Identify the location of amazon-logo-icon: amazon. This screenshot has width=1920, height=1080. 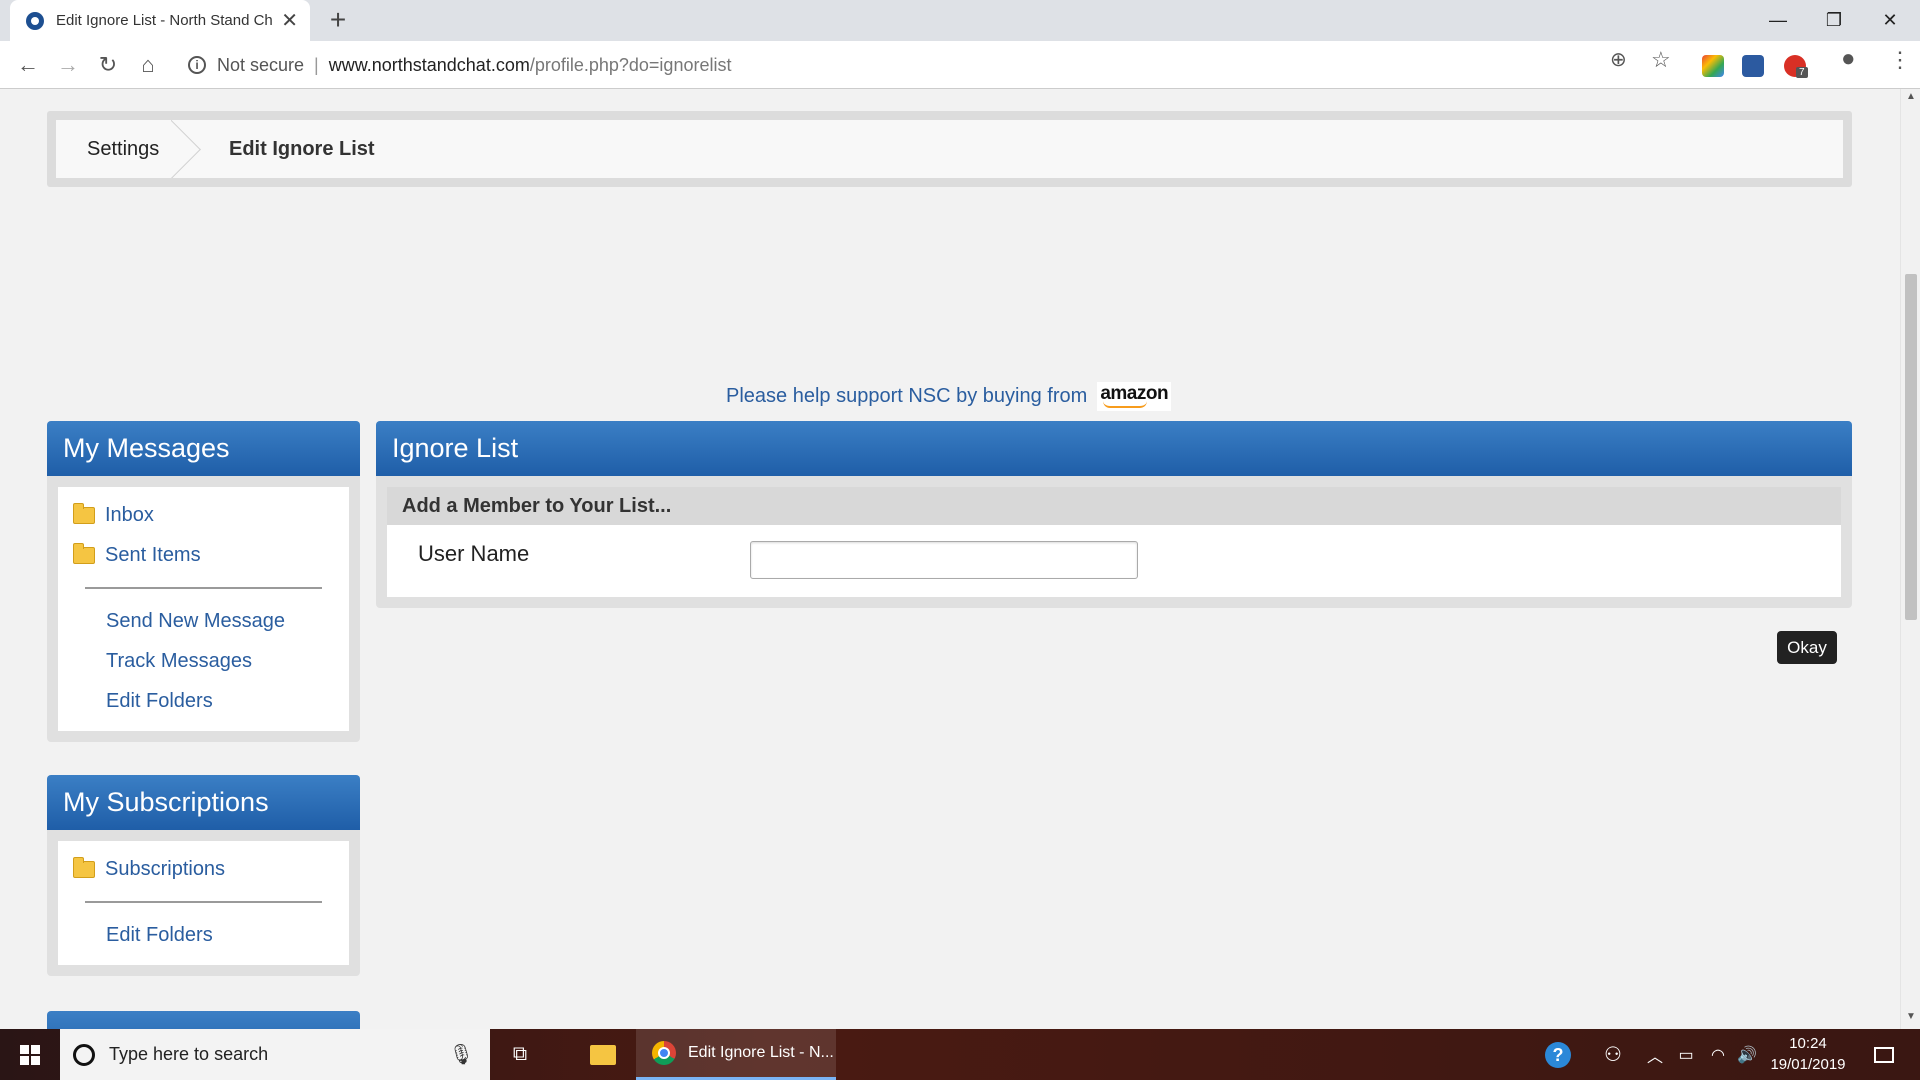
(1134, 396).